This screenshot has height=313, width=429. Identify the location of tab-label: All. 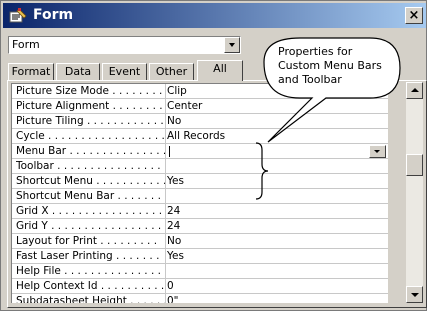
(220, 68).